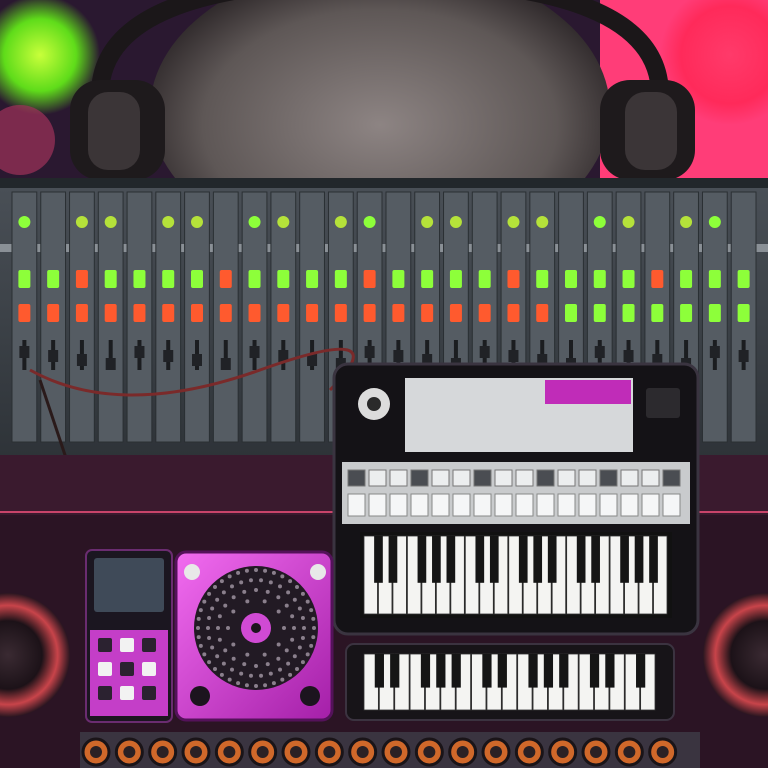 The height and width of the screenshot is (768, 768). What do you see at coordinates (318, 572) in the screenshot?
I see `turntable-knob-tr` at bounding box center [318, 572].